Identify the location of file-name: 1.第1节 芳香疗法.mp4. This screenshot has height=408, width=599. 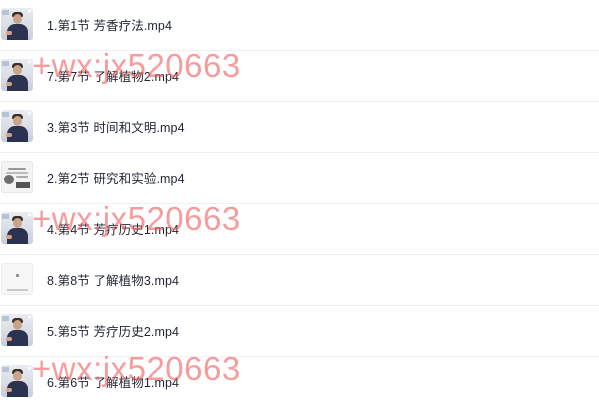
(109, 24).